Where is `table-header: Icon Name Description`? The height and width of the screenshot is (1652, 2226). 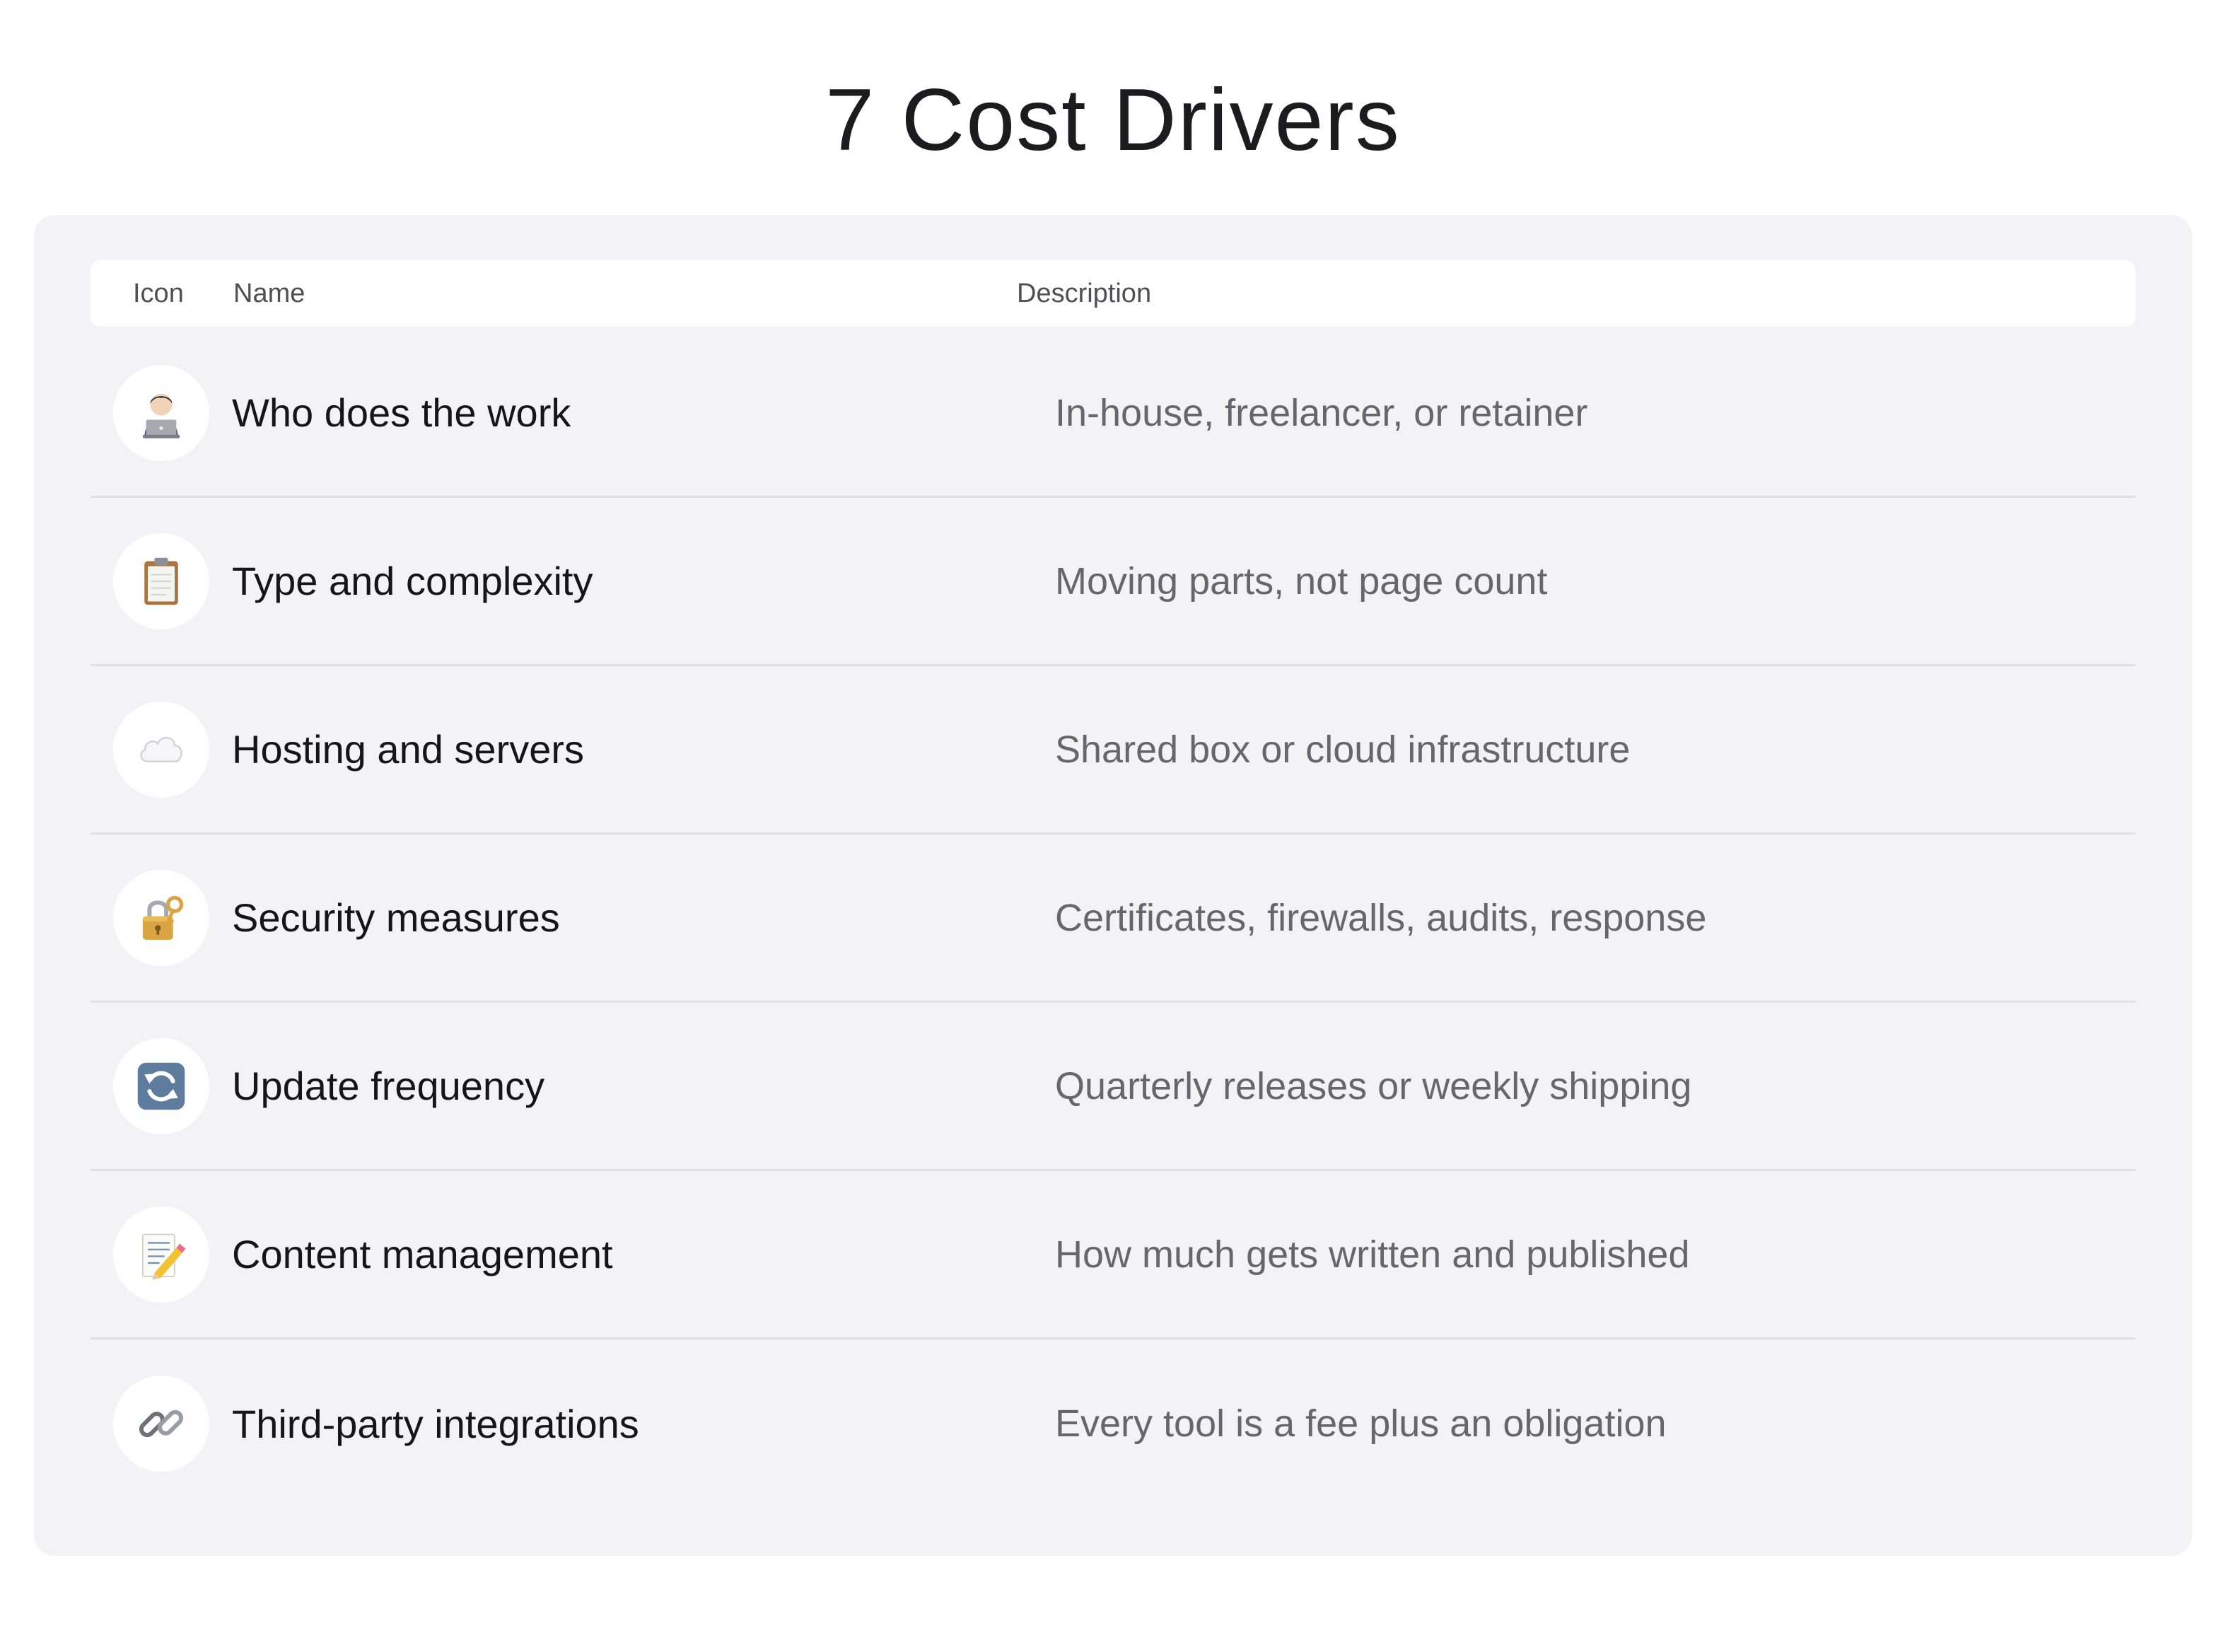 table-header: Icon Name Description is located at coordinates (1113, 294).